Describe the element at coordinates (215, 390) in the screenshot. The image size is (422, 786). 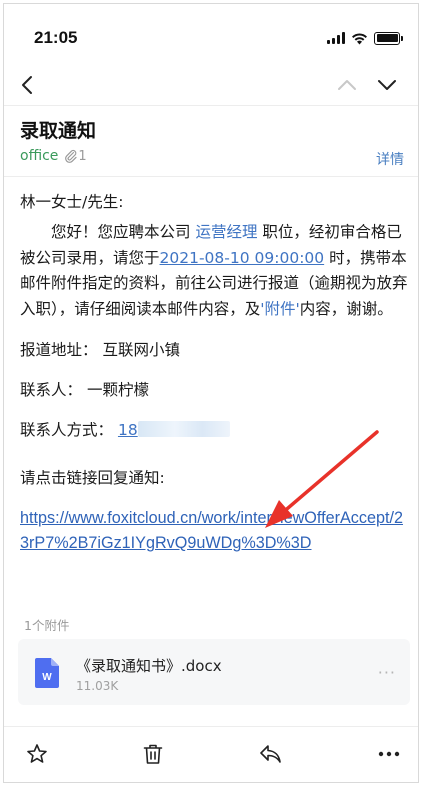
I see `contact-row: 联系人： 一颗柠檬` at that location.